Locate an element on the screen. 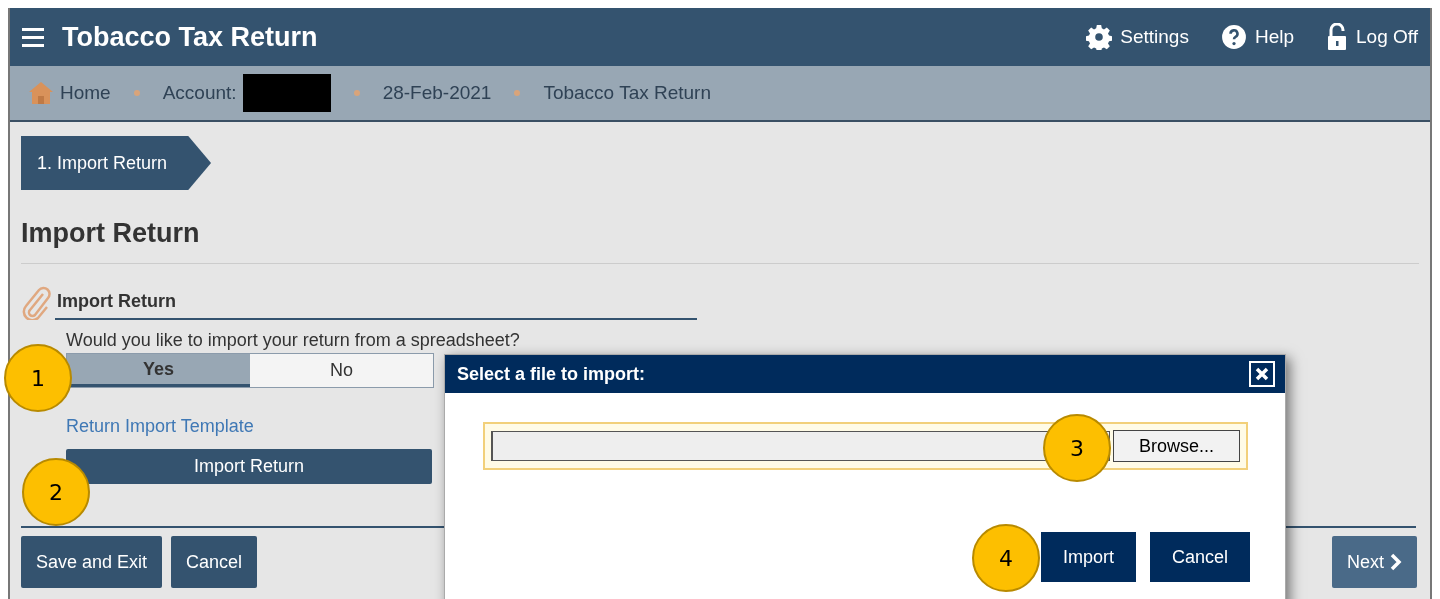 This screenshot has width=1440, height=599. file-path-field is located at coordinates (800, 446).